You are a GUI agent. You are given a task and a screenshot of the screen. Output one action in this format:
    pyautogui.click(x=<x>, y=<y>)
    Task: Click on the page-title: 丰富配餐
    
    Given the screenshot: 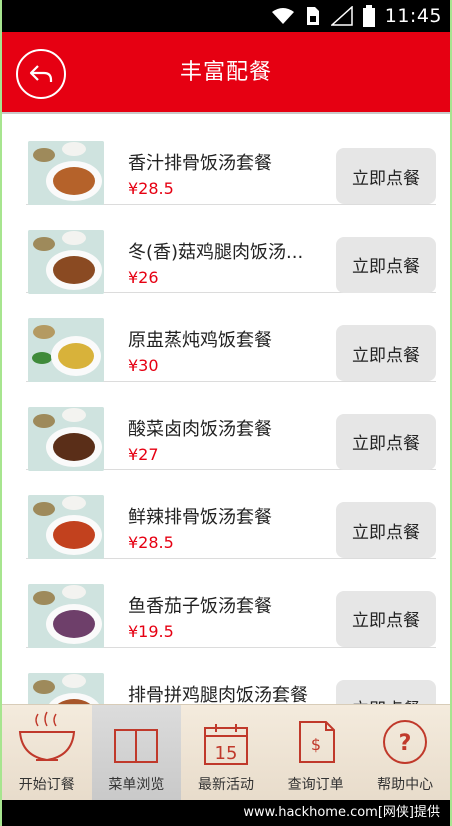 What is the action you would take?
    pyautogui.click(x=225, y=72)
    